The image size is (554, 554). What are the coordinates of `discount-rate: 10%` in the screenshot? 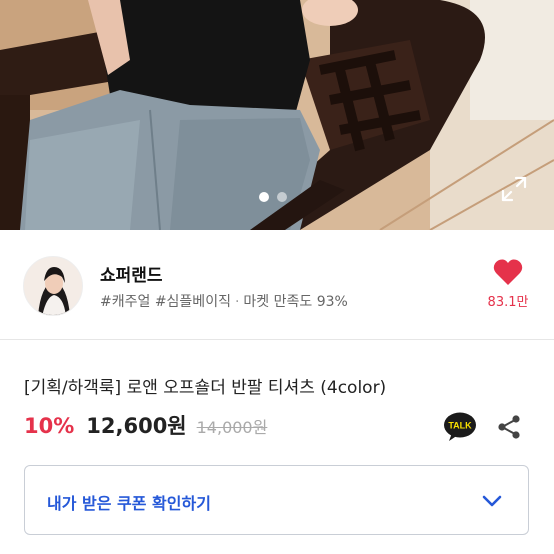 It's located at (49, 426).